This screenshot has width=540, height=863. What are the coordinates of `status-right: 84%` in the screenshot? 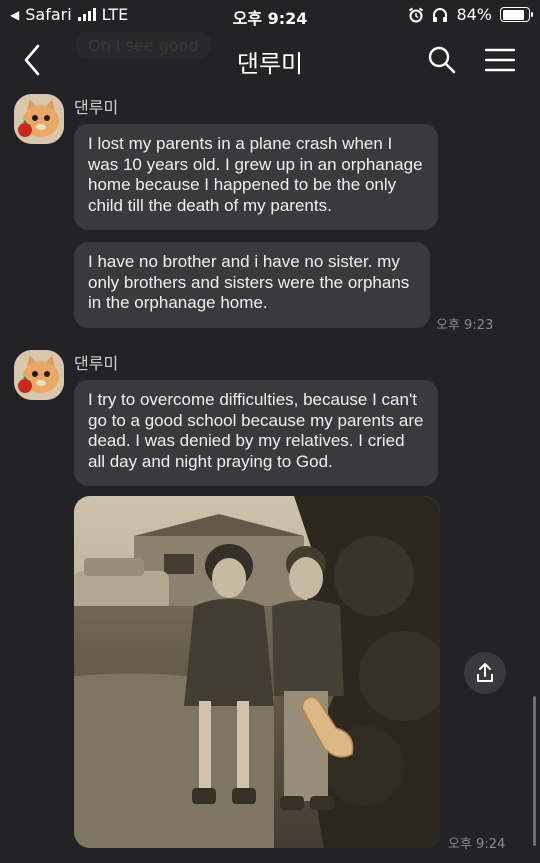 It's located at (470, 14).